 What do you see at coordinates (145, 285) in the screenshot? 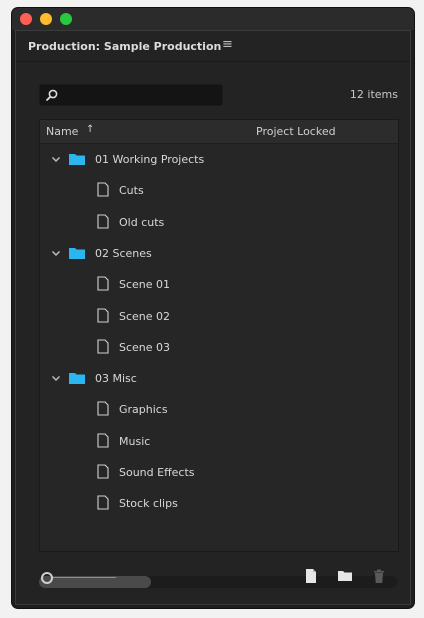
I see `file-label: Scene 01` at bounding box center [145, 285].